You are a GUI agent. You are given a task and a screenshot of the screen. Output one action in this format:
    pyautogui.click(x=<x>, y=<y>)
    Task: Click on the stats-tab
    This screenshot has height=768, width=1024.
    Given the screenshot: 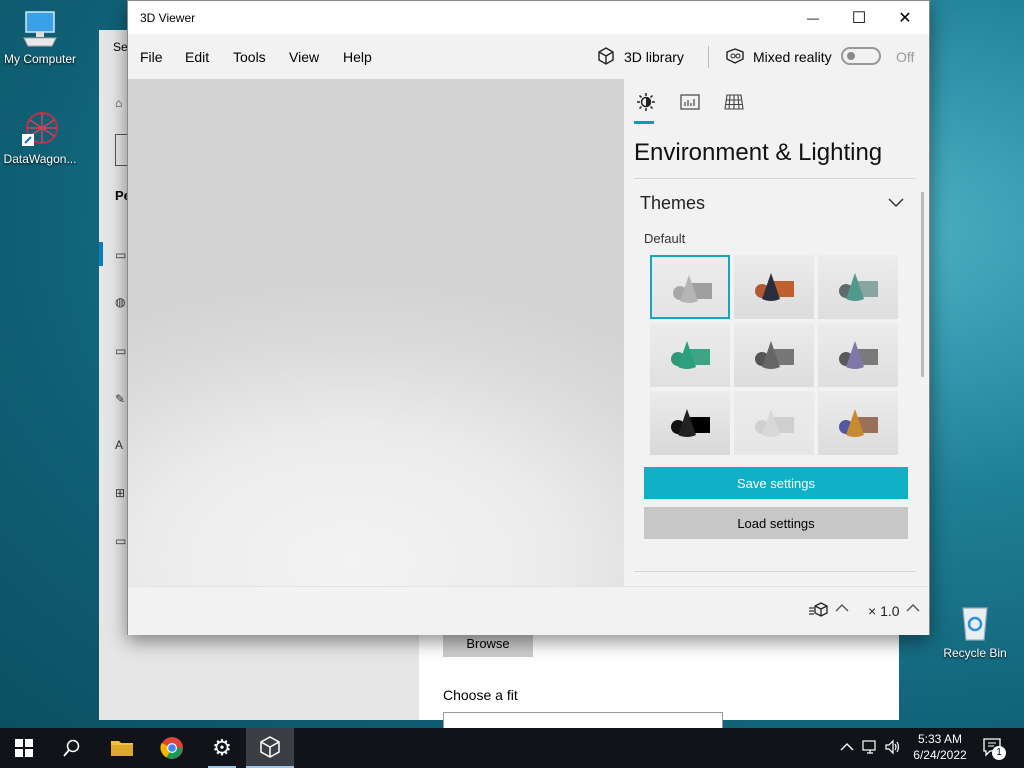 What is the action you would take?
    pyautogui.click(x=690, y=102)
    